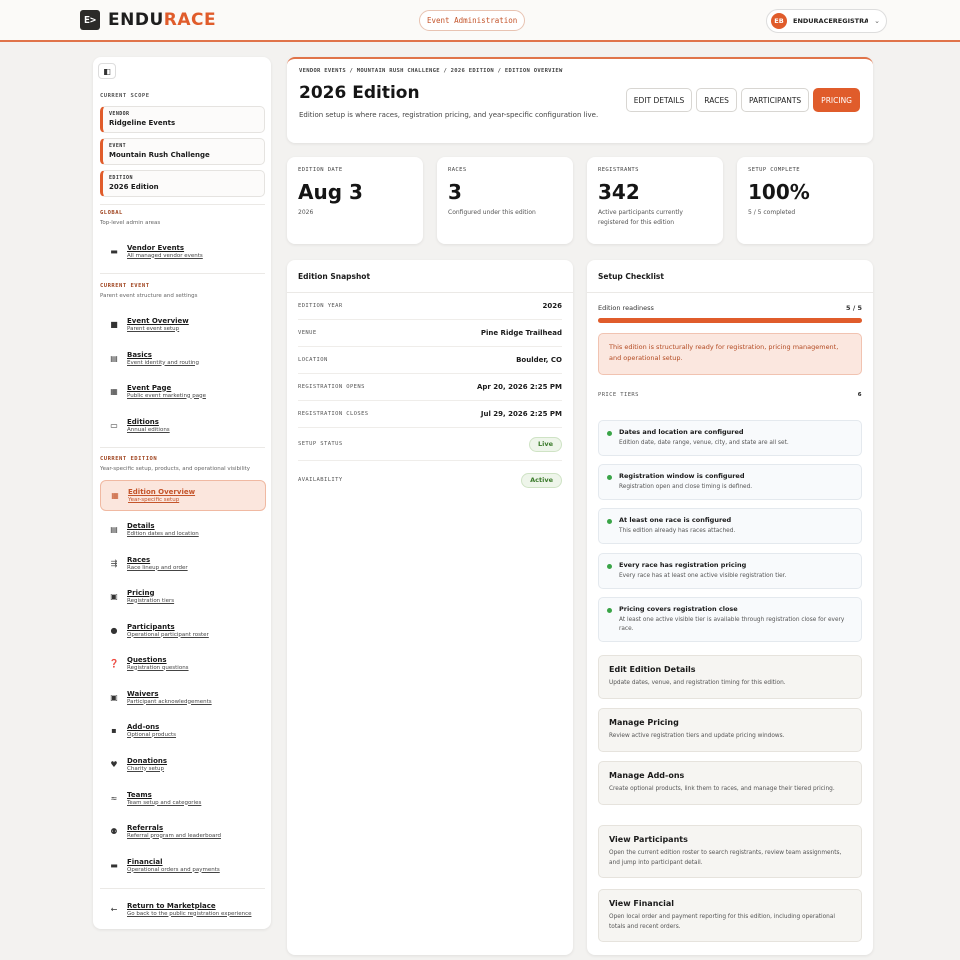 The width and height of the screenshot is (960, 960). I want to click on card-icon: ▬, so click(114, 865).